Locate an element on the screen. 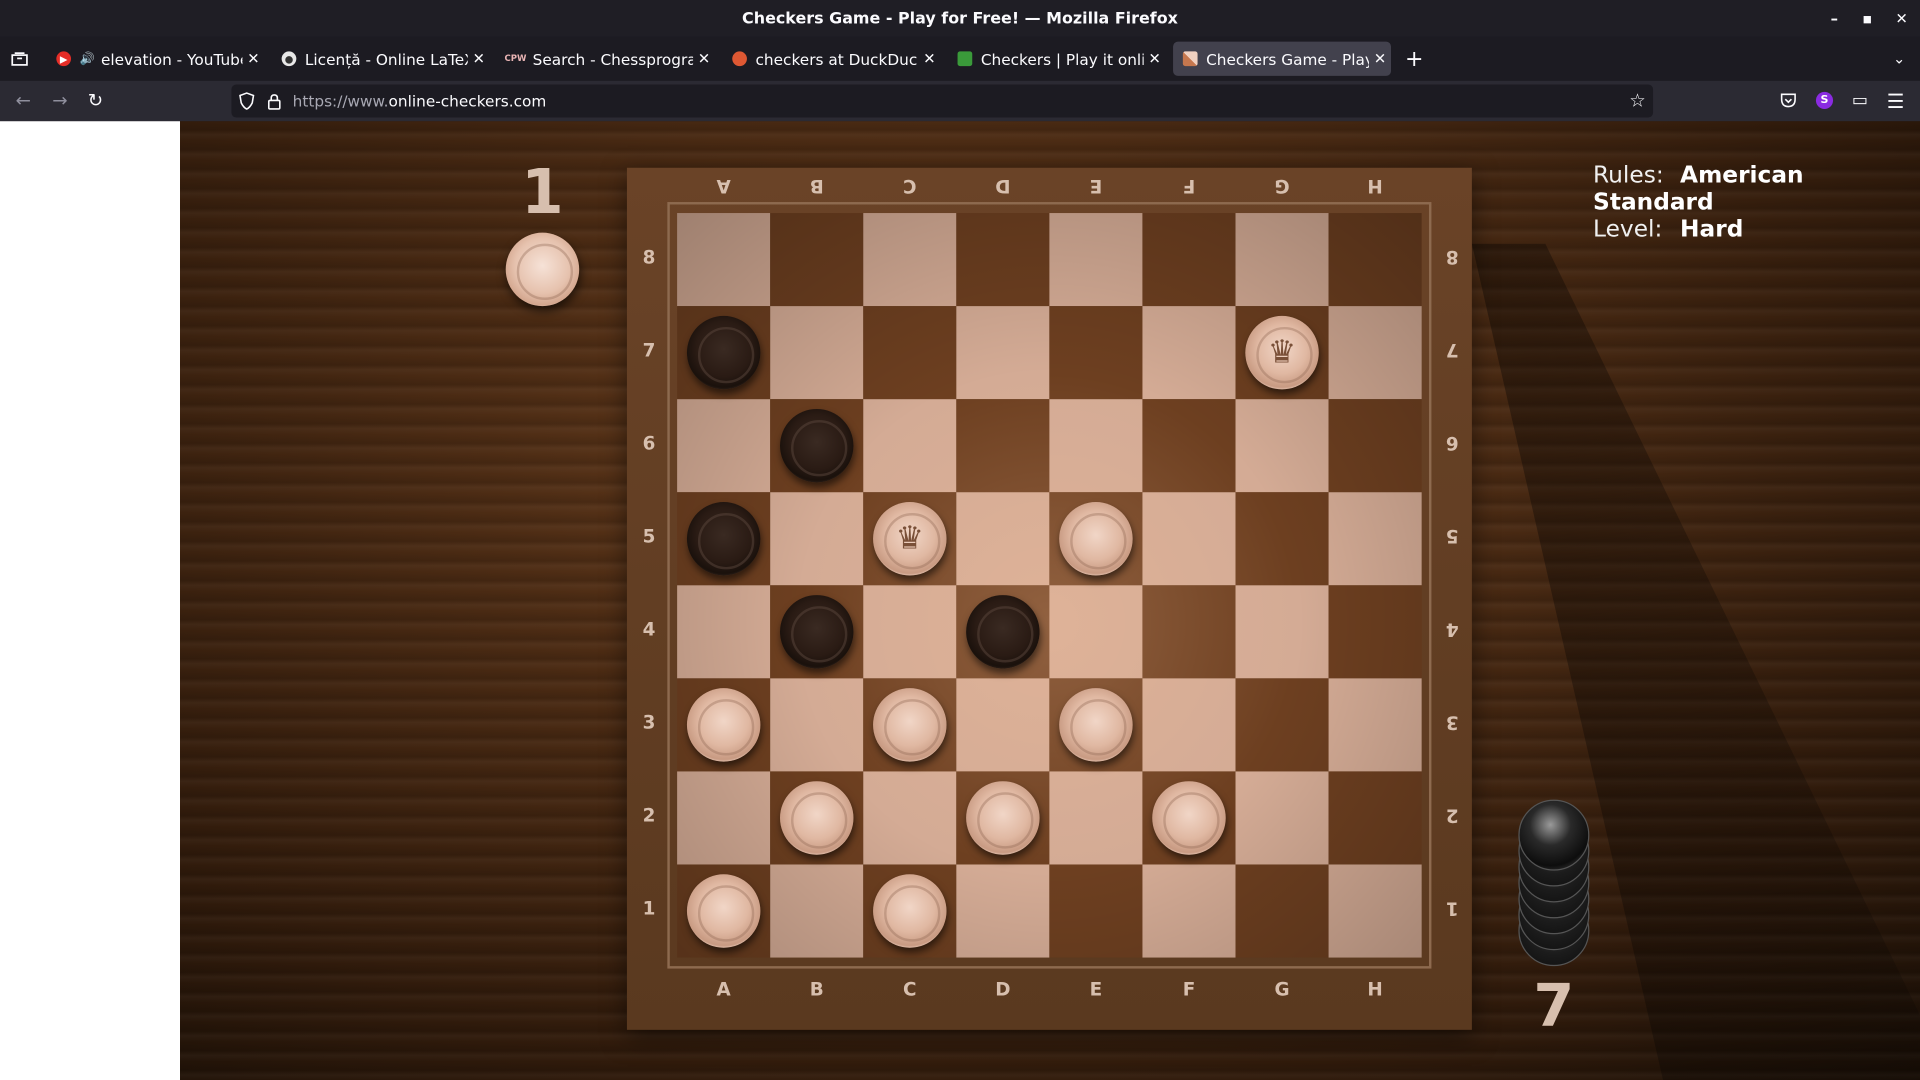  shield-icon is located at coordinates (247, 103).